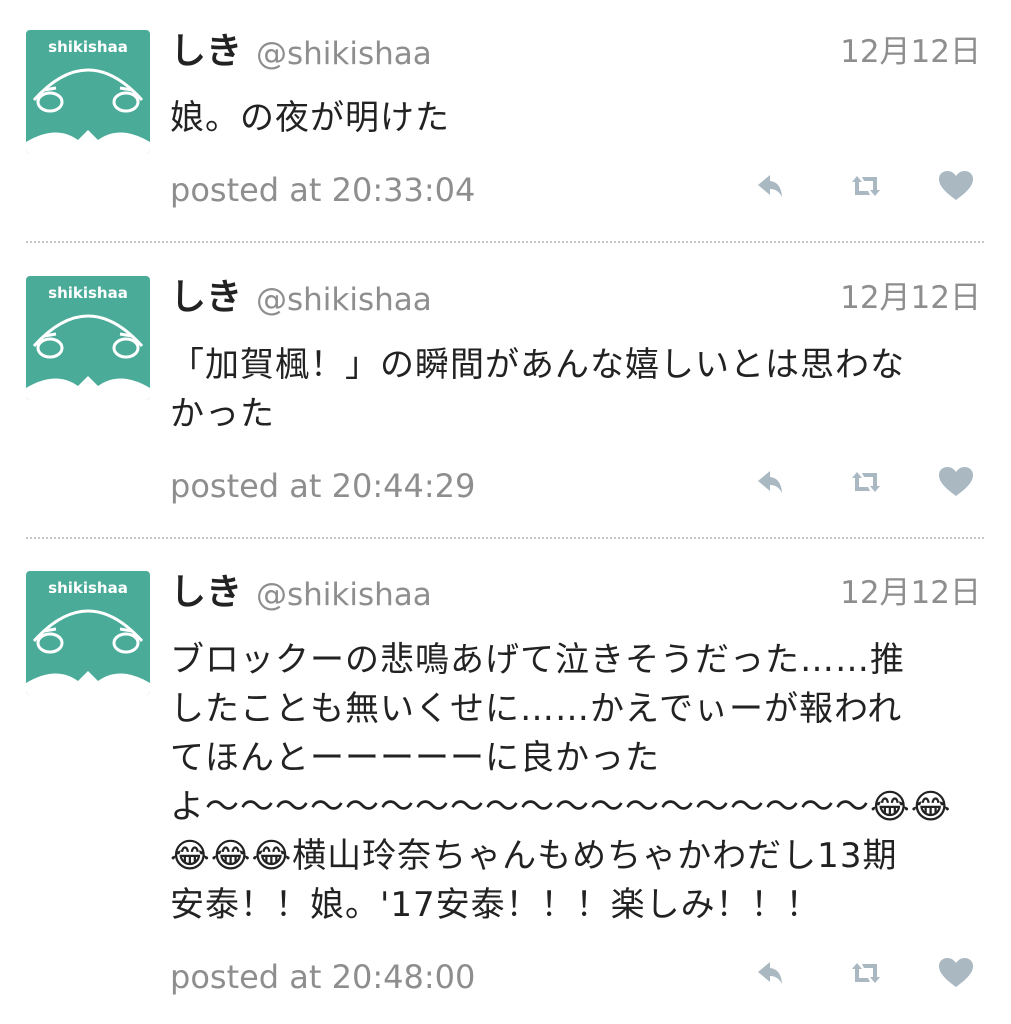 The width and height of the screenshot is (1011, 1024). What do you see at coordinates (323, 190) in the screenshot?
I see `posted-time: posted at 20:33:04` at bounding box center [323, 190].